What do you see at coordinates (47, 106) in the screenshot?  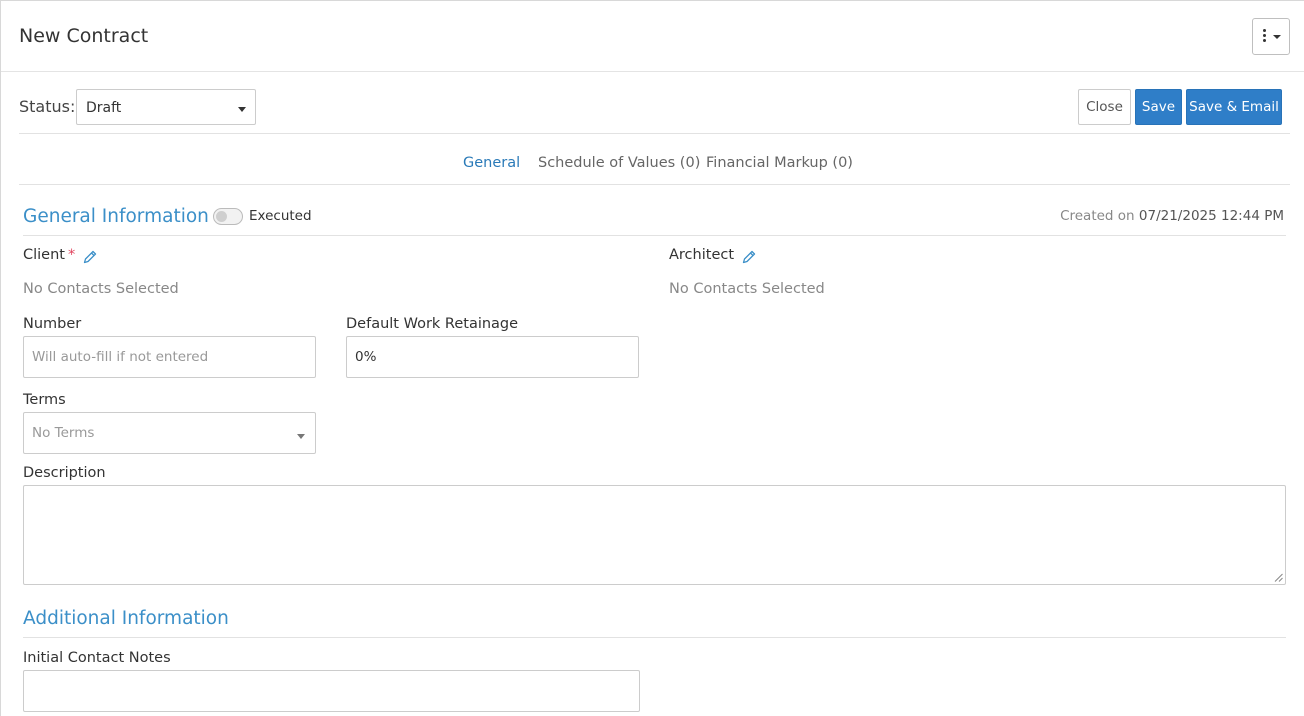 I see `status-label: Status:` at bounding box center [47, 106].